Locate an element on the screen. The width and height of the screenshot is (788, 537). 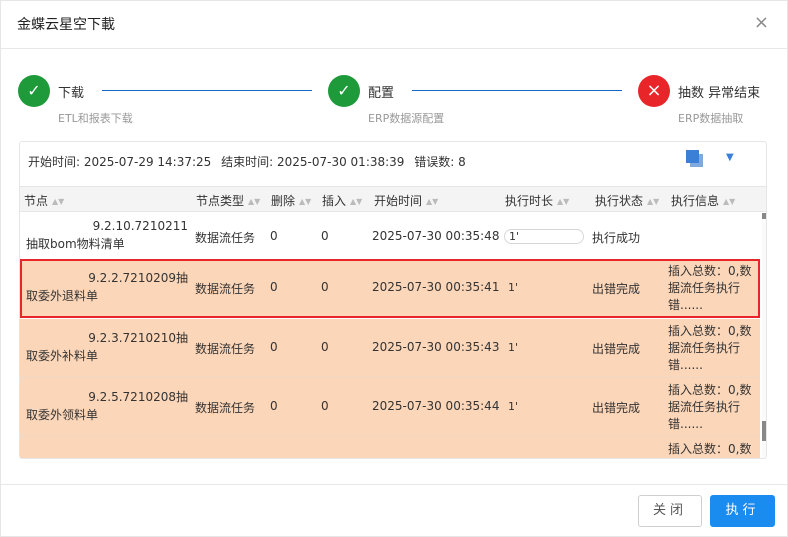
column-header-node: 节点 ▲▼ is located at coordinates (44, 200).